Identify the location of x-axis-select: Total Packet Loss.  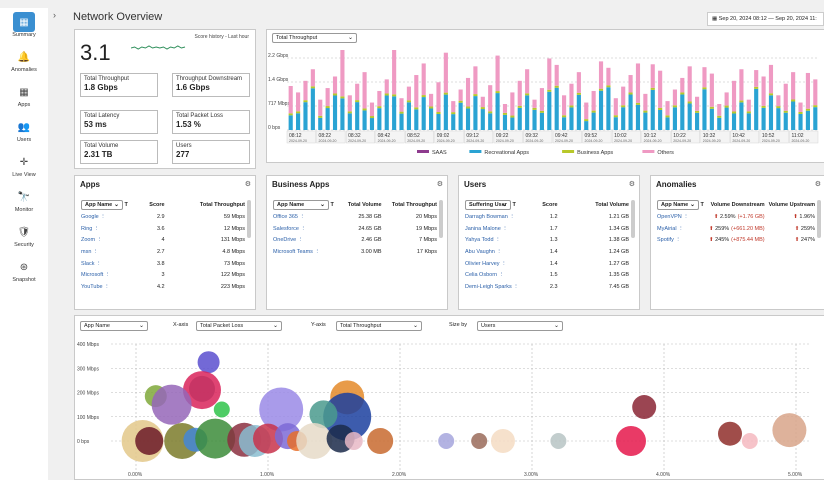
(239, 326).